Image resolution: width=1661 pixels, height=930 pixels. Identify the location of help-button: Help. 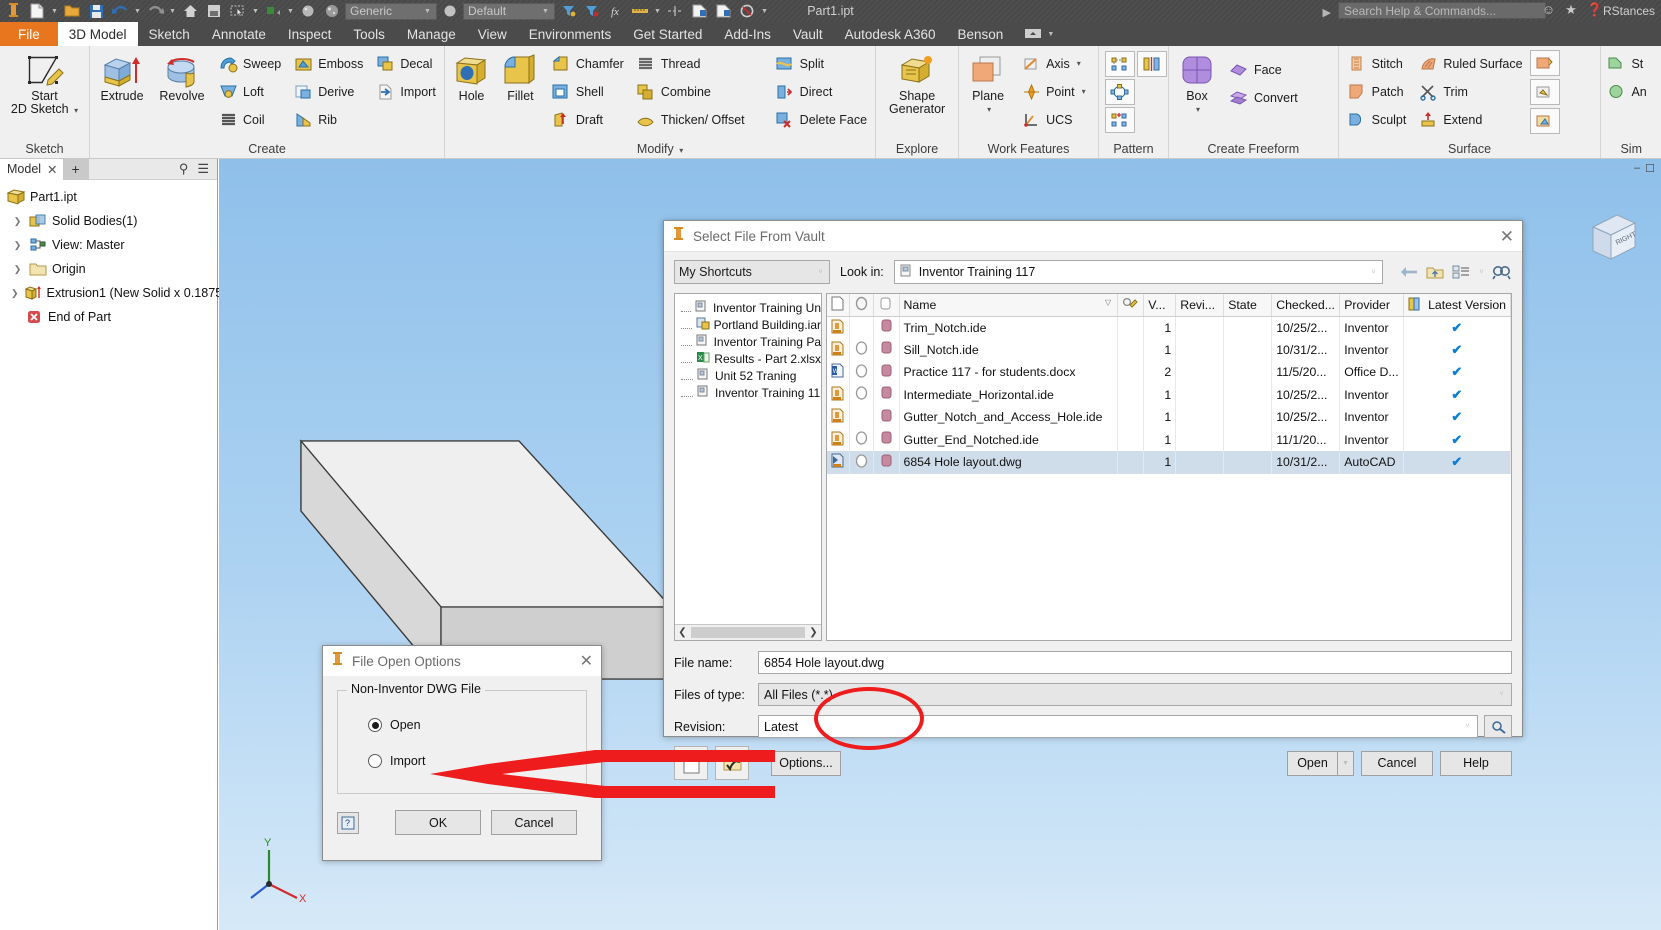
(1476, 763).